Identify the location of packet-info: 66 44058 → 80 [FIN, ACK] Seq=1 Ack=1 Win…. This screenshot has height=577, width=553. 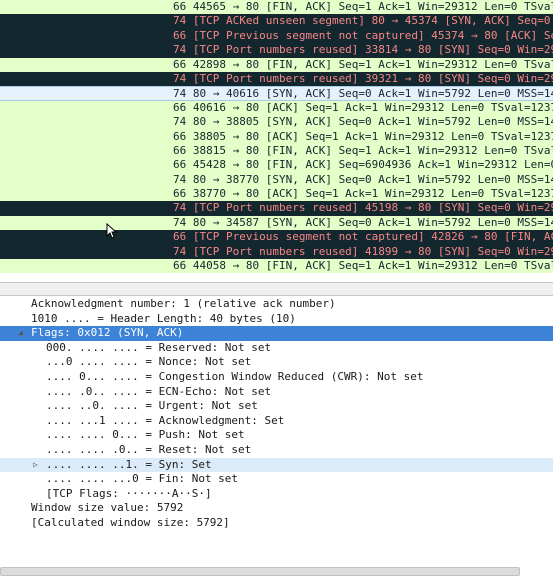
(363, 266).